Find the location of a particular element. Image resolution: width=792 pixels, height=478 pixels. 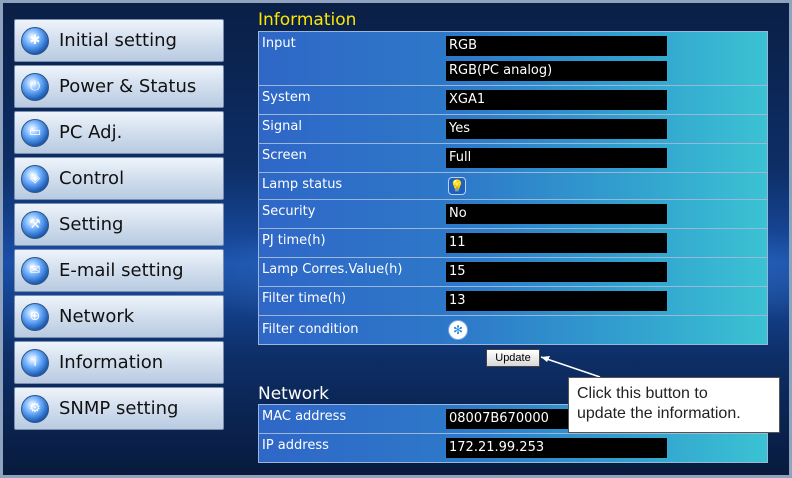

table-row: Input RGB RGB(PC analog) is located at coordinates (513, 58).